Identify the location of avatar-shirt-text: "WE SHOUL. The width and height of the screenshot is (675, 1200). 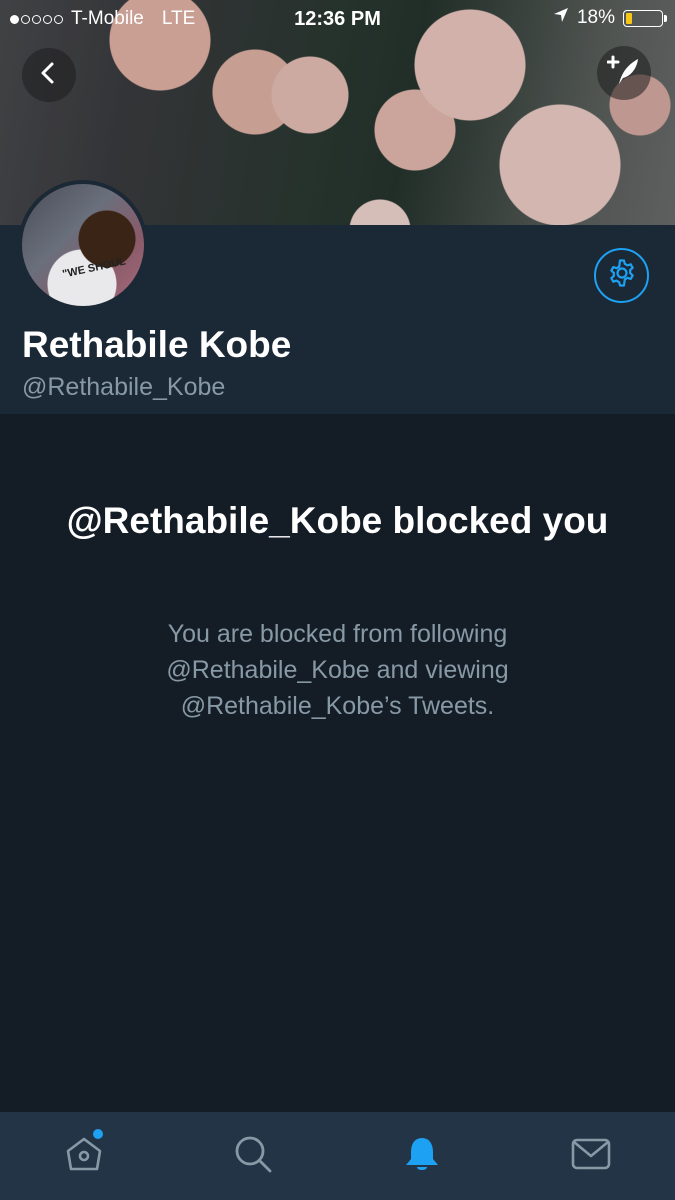
(94, 268).